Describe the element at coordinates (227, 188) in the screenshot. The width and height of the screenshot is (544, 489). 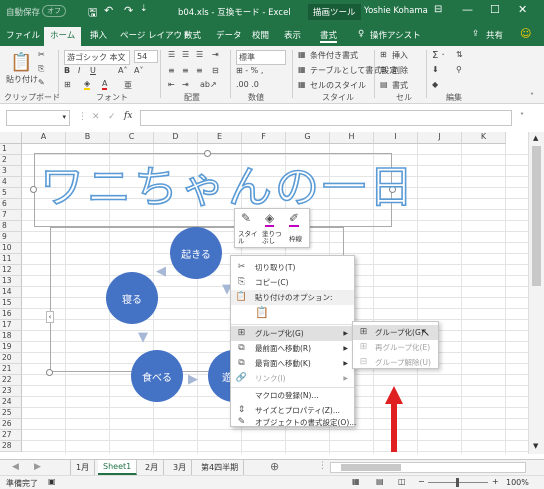
I see `wordart-title: ワニちゃんの一日` at that location.